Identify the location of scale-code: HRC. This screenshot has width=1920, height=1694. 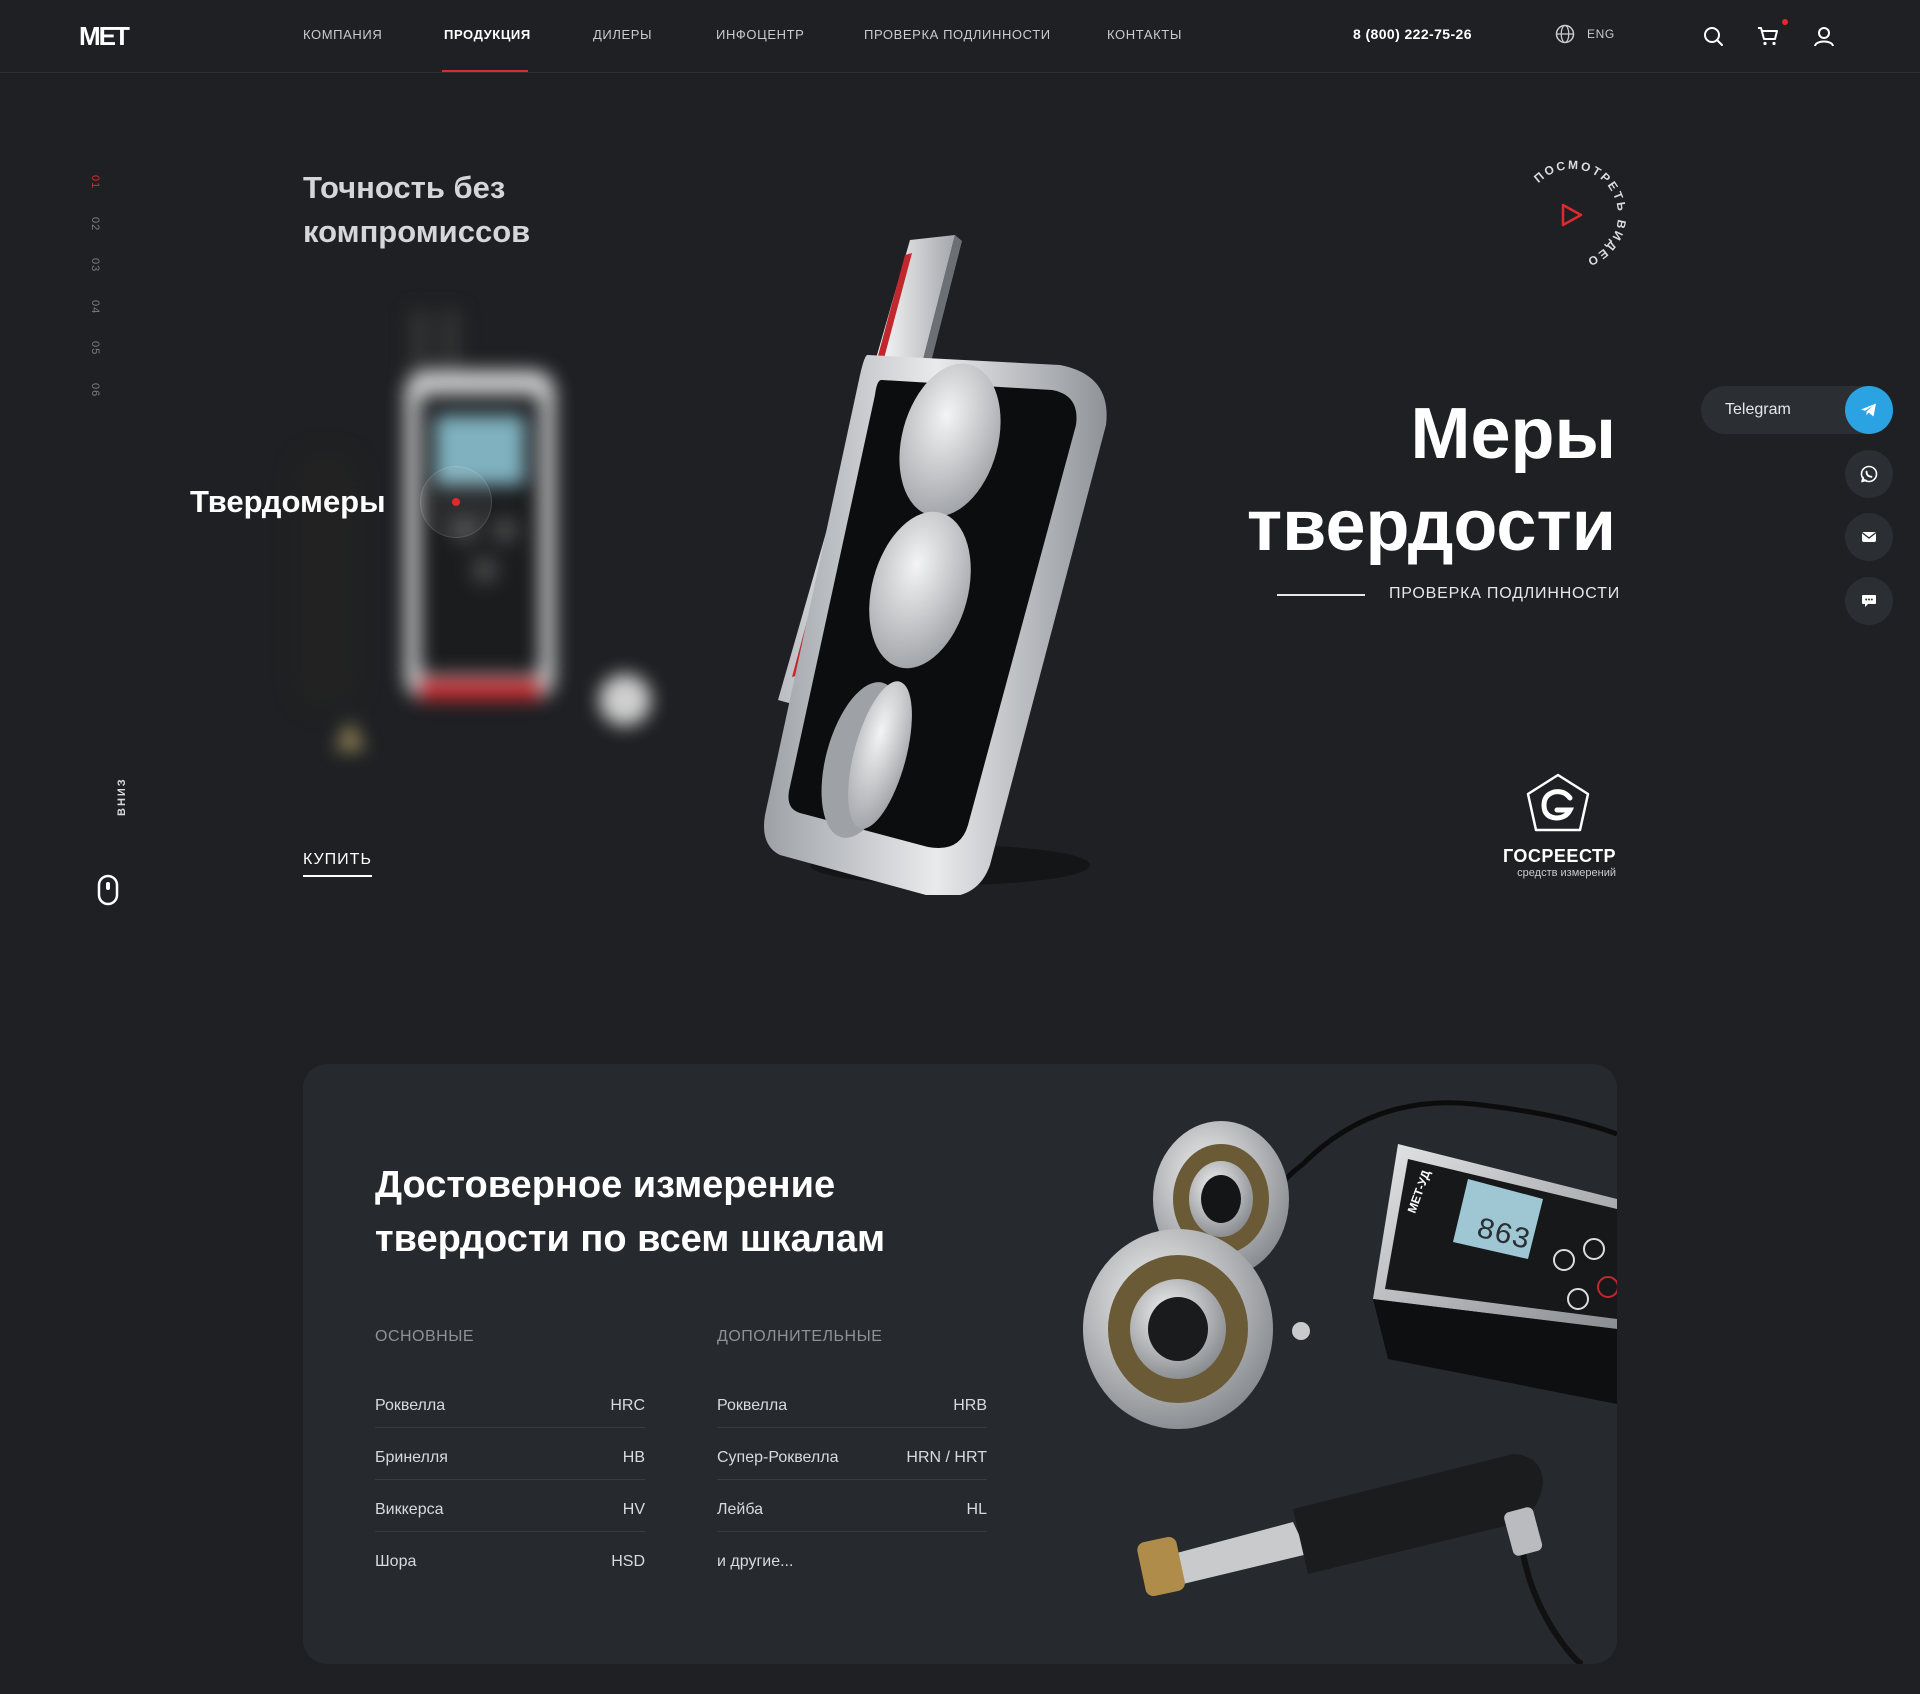
(627, 1405).